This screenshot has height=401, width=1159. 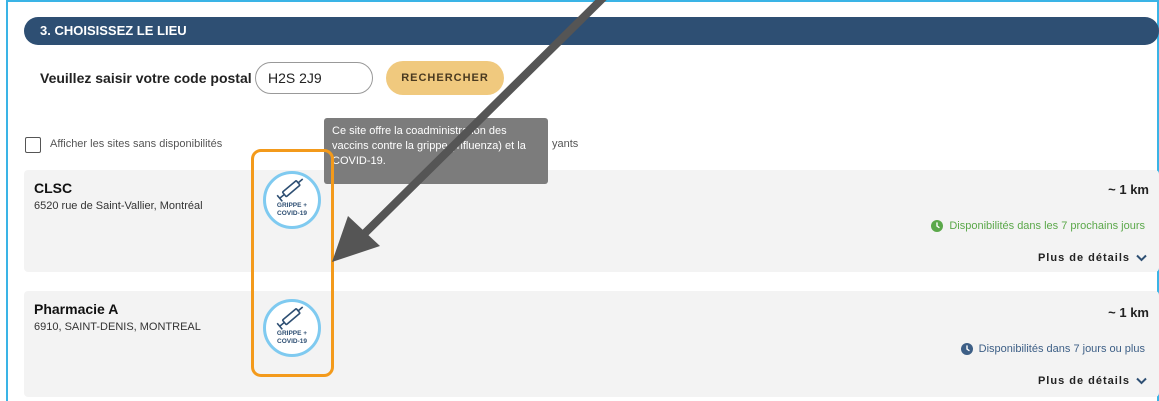 I want to click on site-address: 6910, SAINT-DENIS, MONTREAL, so click(x=117, y=327).